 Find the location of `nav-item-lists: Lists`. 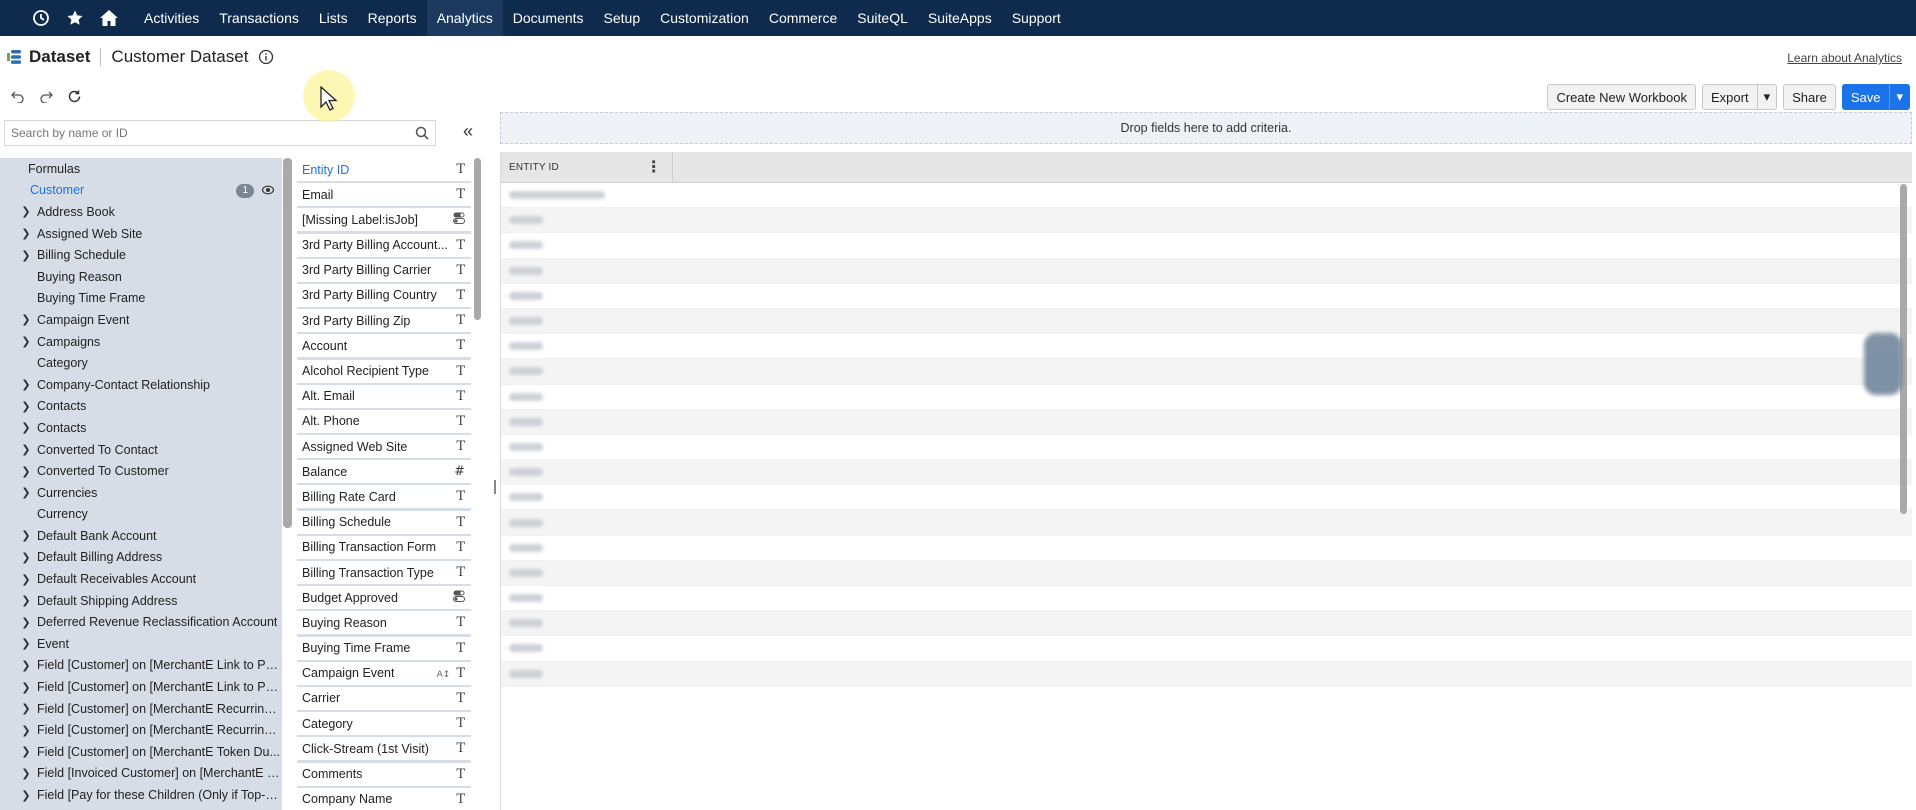

nav-item-lists: Lists is located at coordinates (333, 18).